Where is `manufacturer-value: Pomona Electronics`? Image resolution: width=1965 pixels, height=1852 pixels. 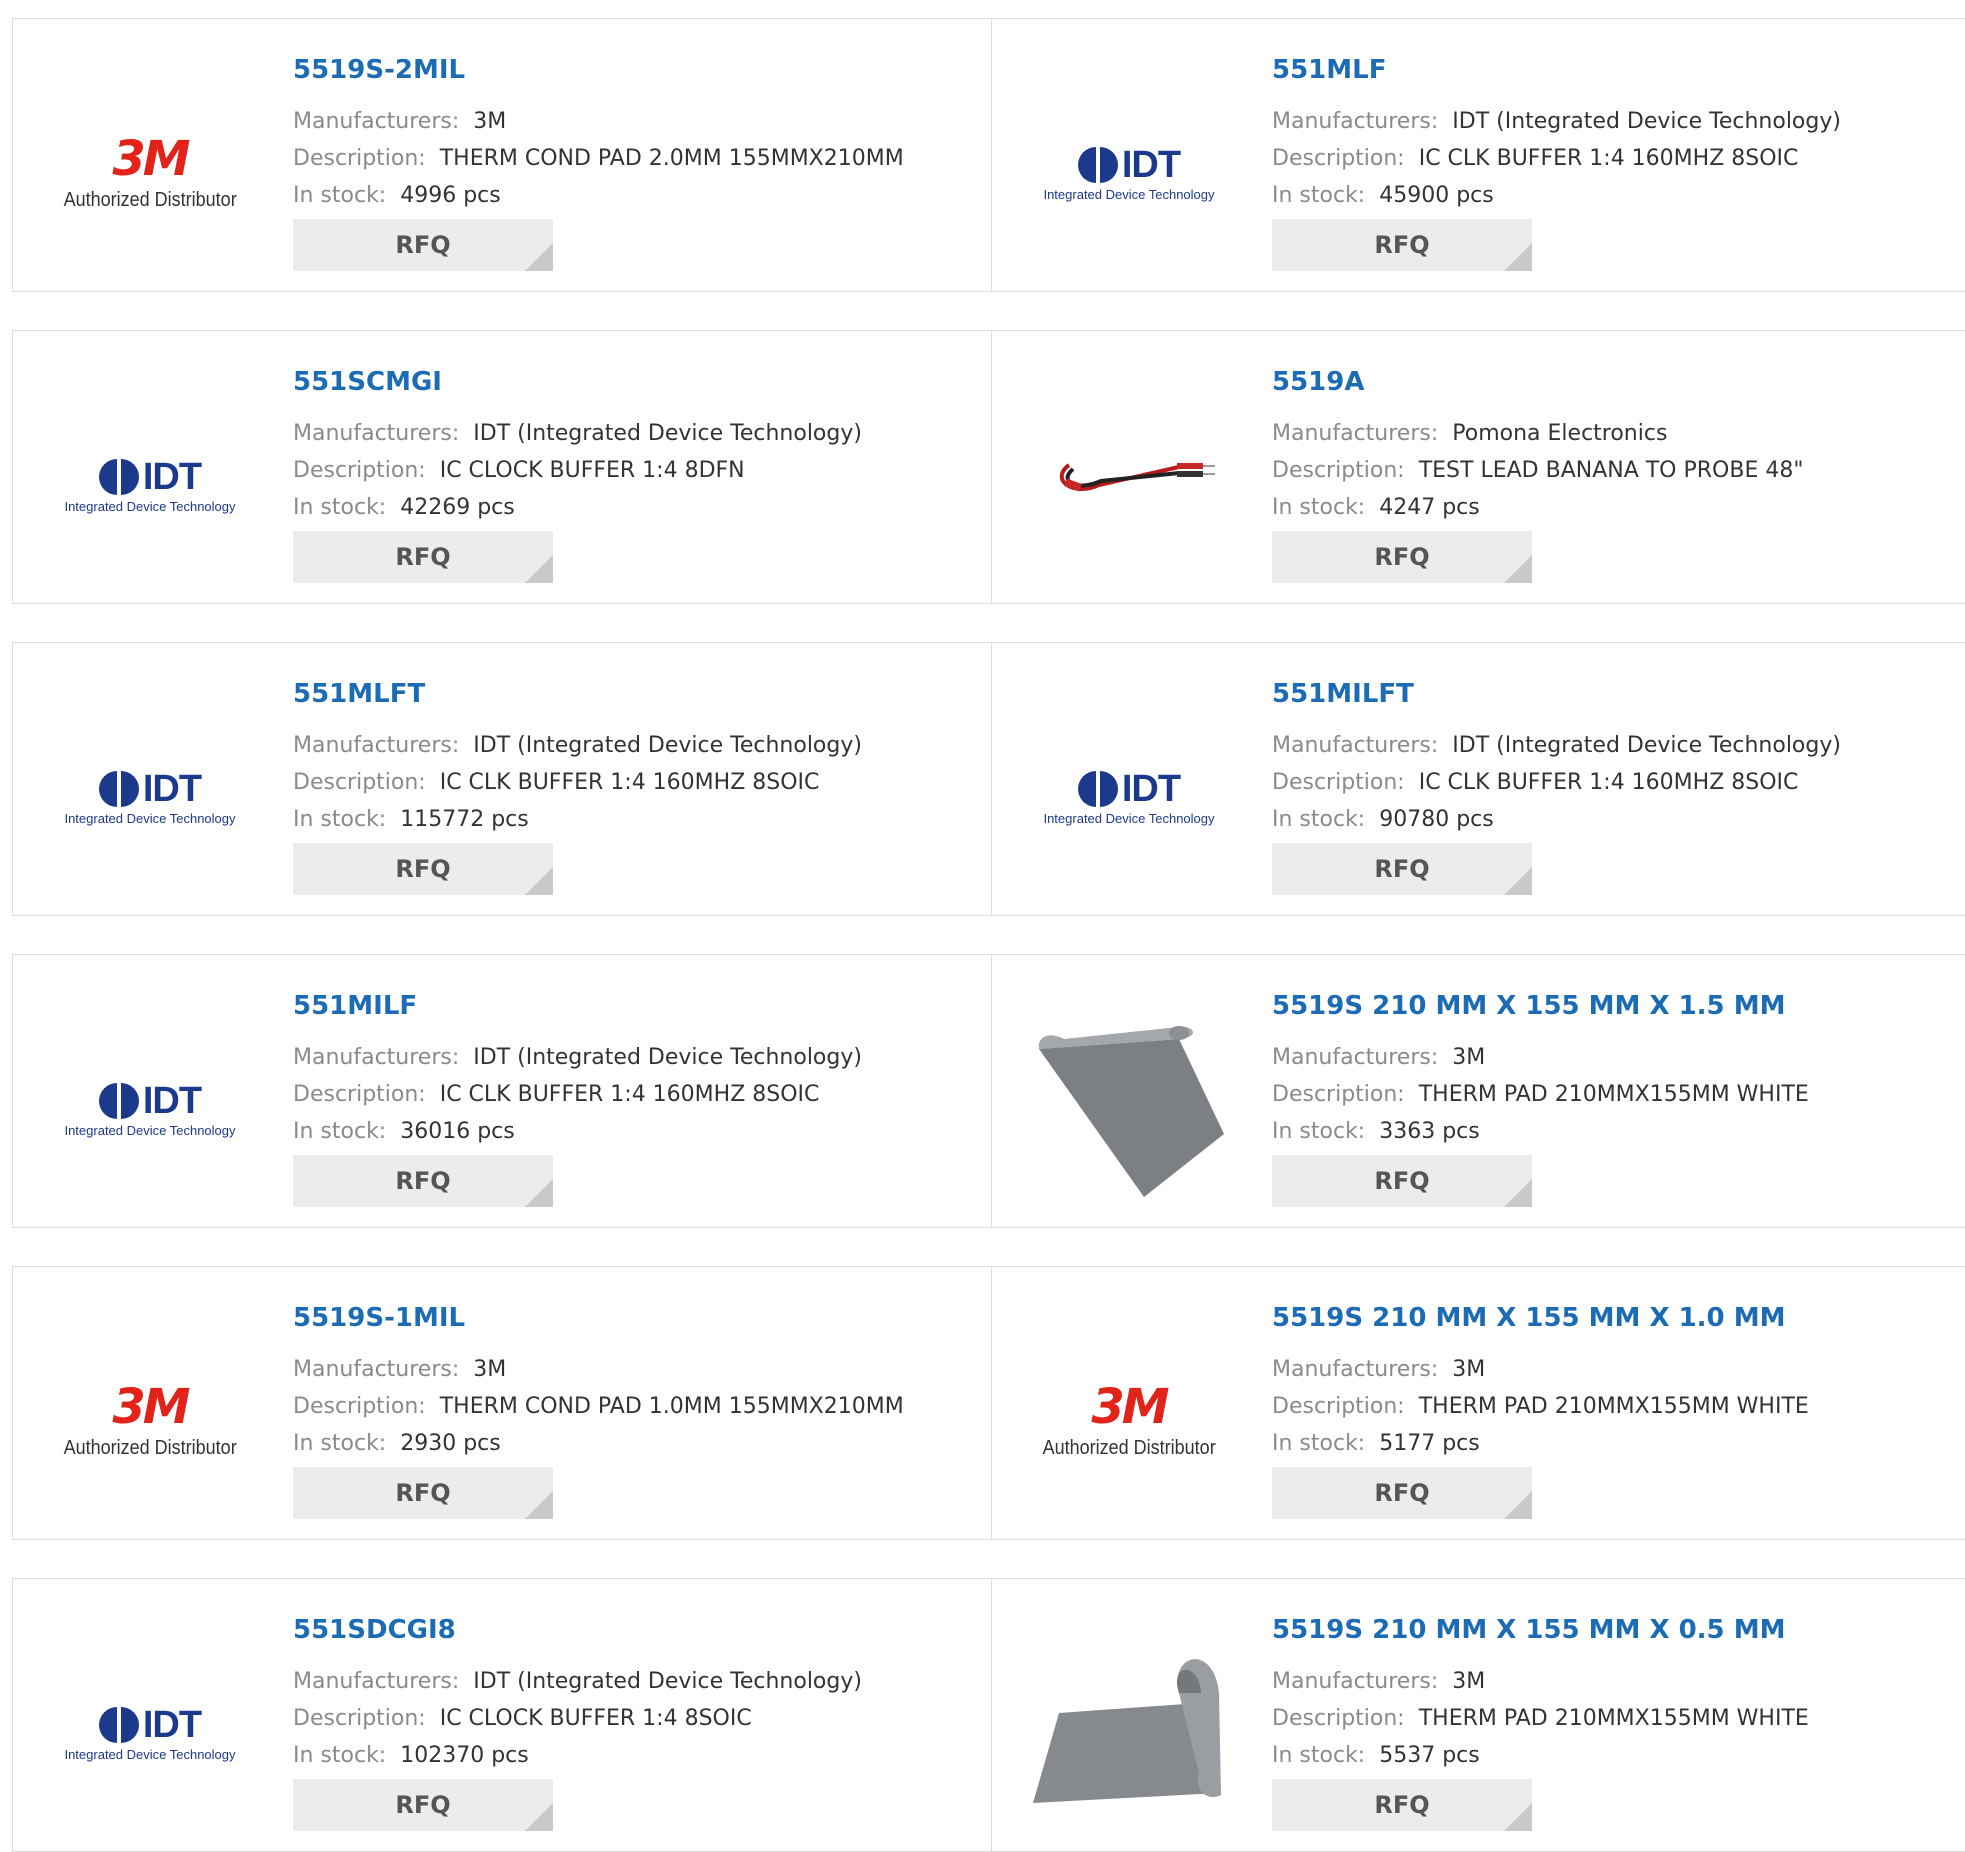 manufacturer-value: Pomona Electronics is located at coordinates (1560, 433).